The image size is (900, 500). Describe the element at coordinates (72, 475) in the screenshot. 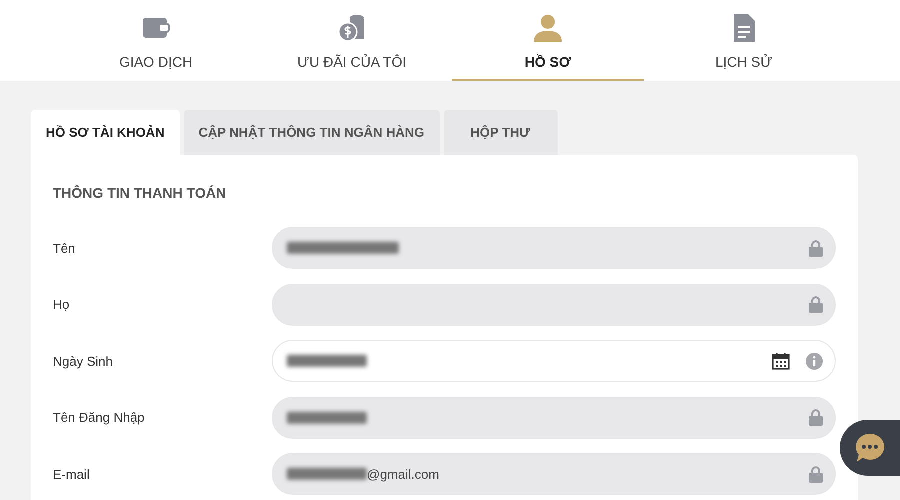

I see `field-label: E-mail` at that location.